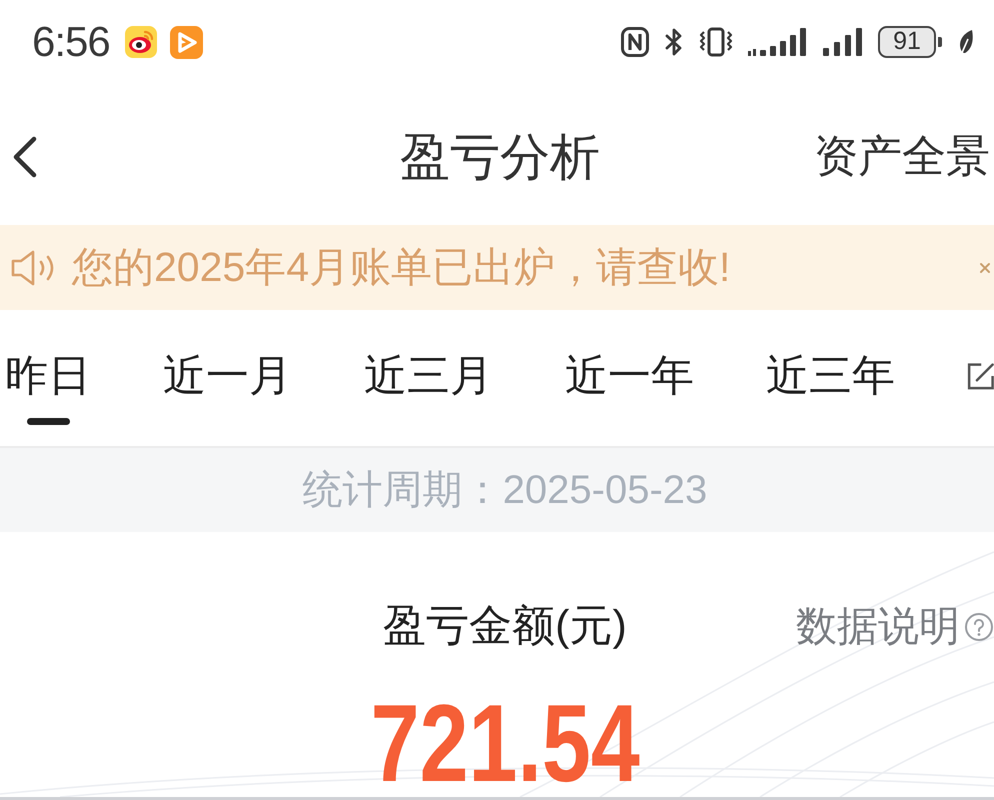  What do you see at coordinates (629, 376) in the screenshot?
I see `period-tab: 近一年` at bounding box center [629, 376].